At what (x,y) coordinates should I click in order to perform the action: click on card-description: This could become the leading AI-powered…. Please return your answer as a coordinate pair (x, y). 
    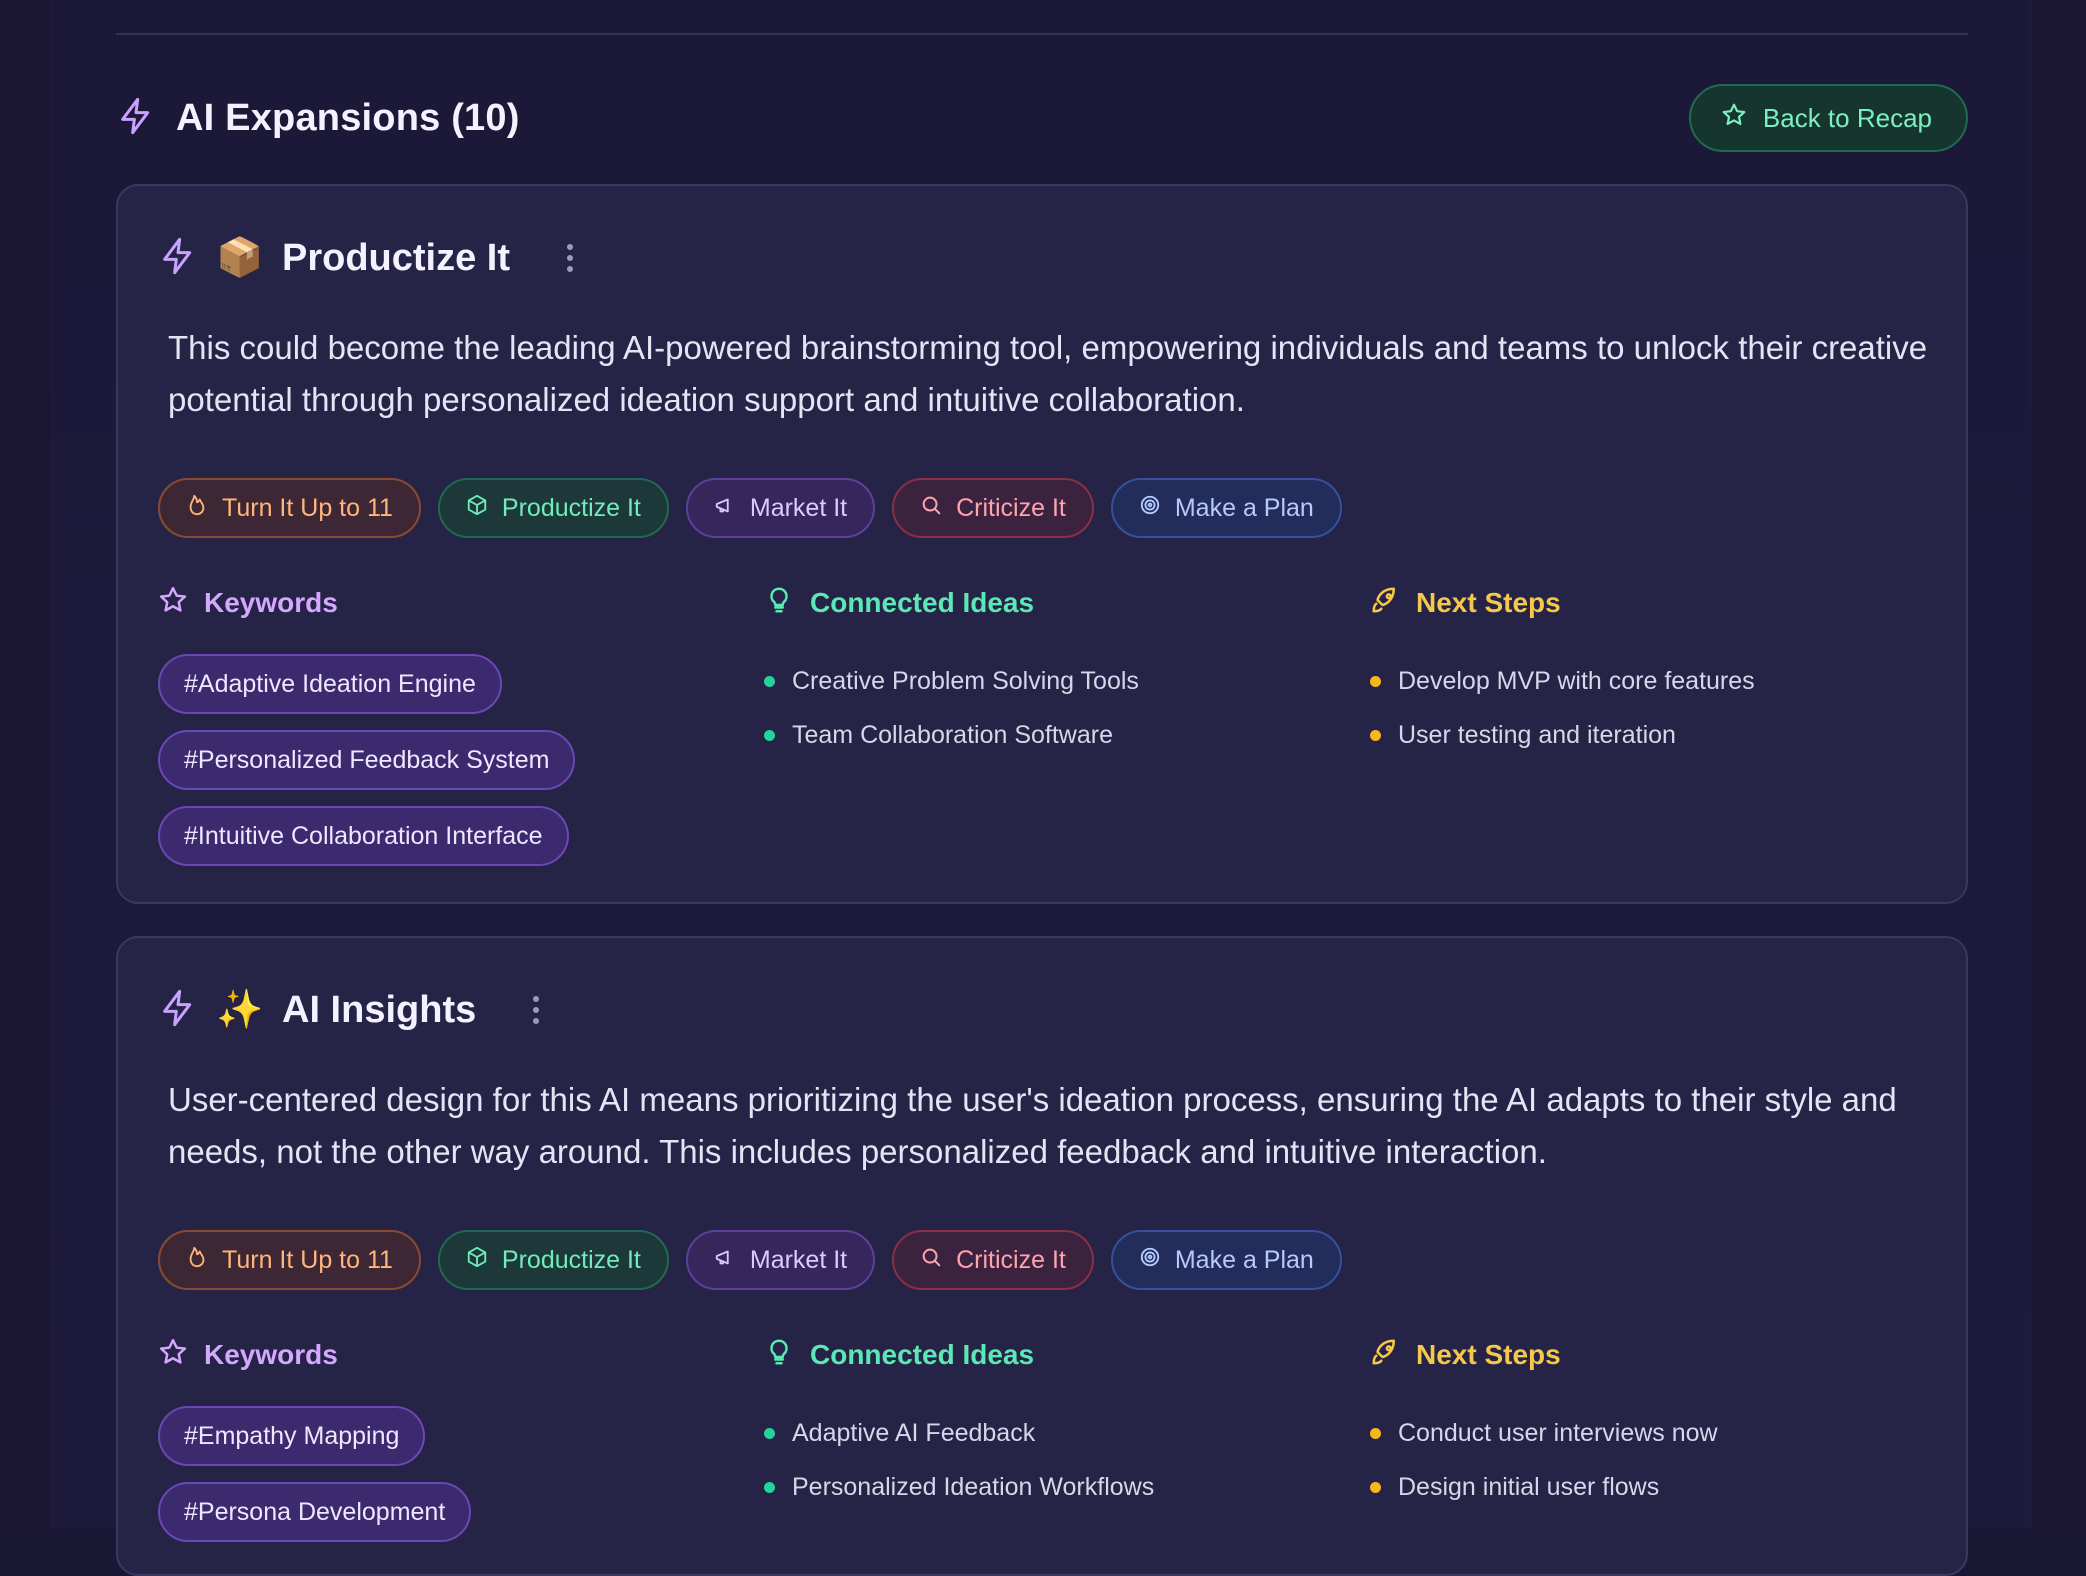
    Looking at the image, I should click on (1048, 373).